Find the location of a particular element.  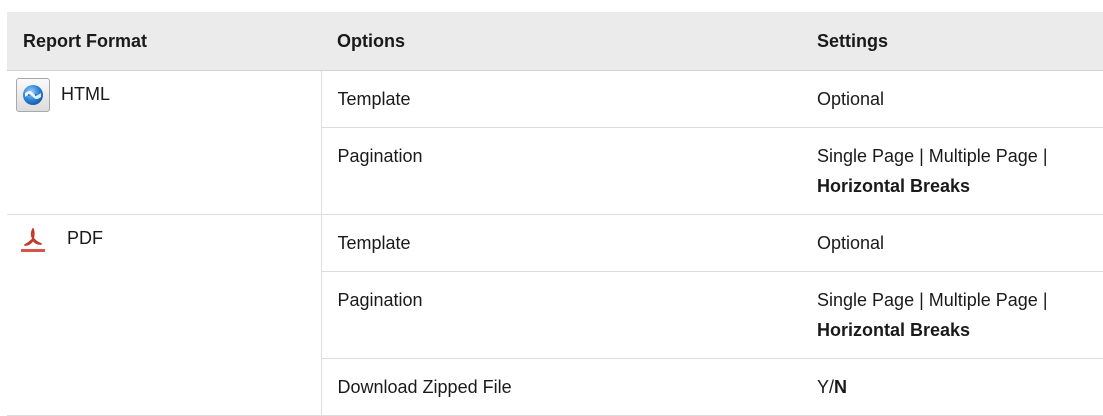

format-label-html: HTML is located at coordinates (85, 94).